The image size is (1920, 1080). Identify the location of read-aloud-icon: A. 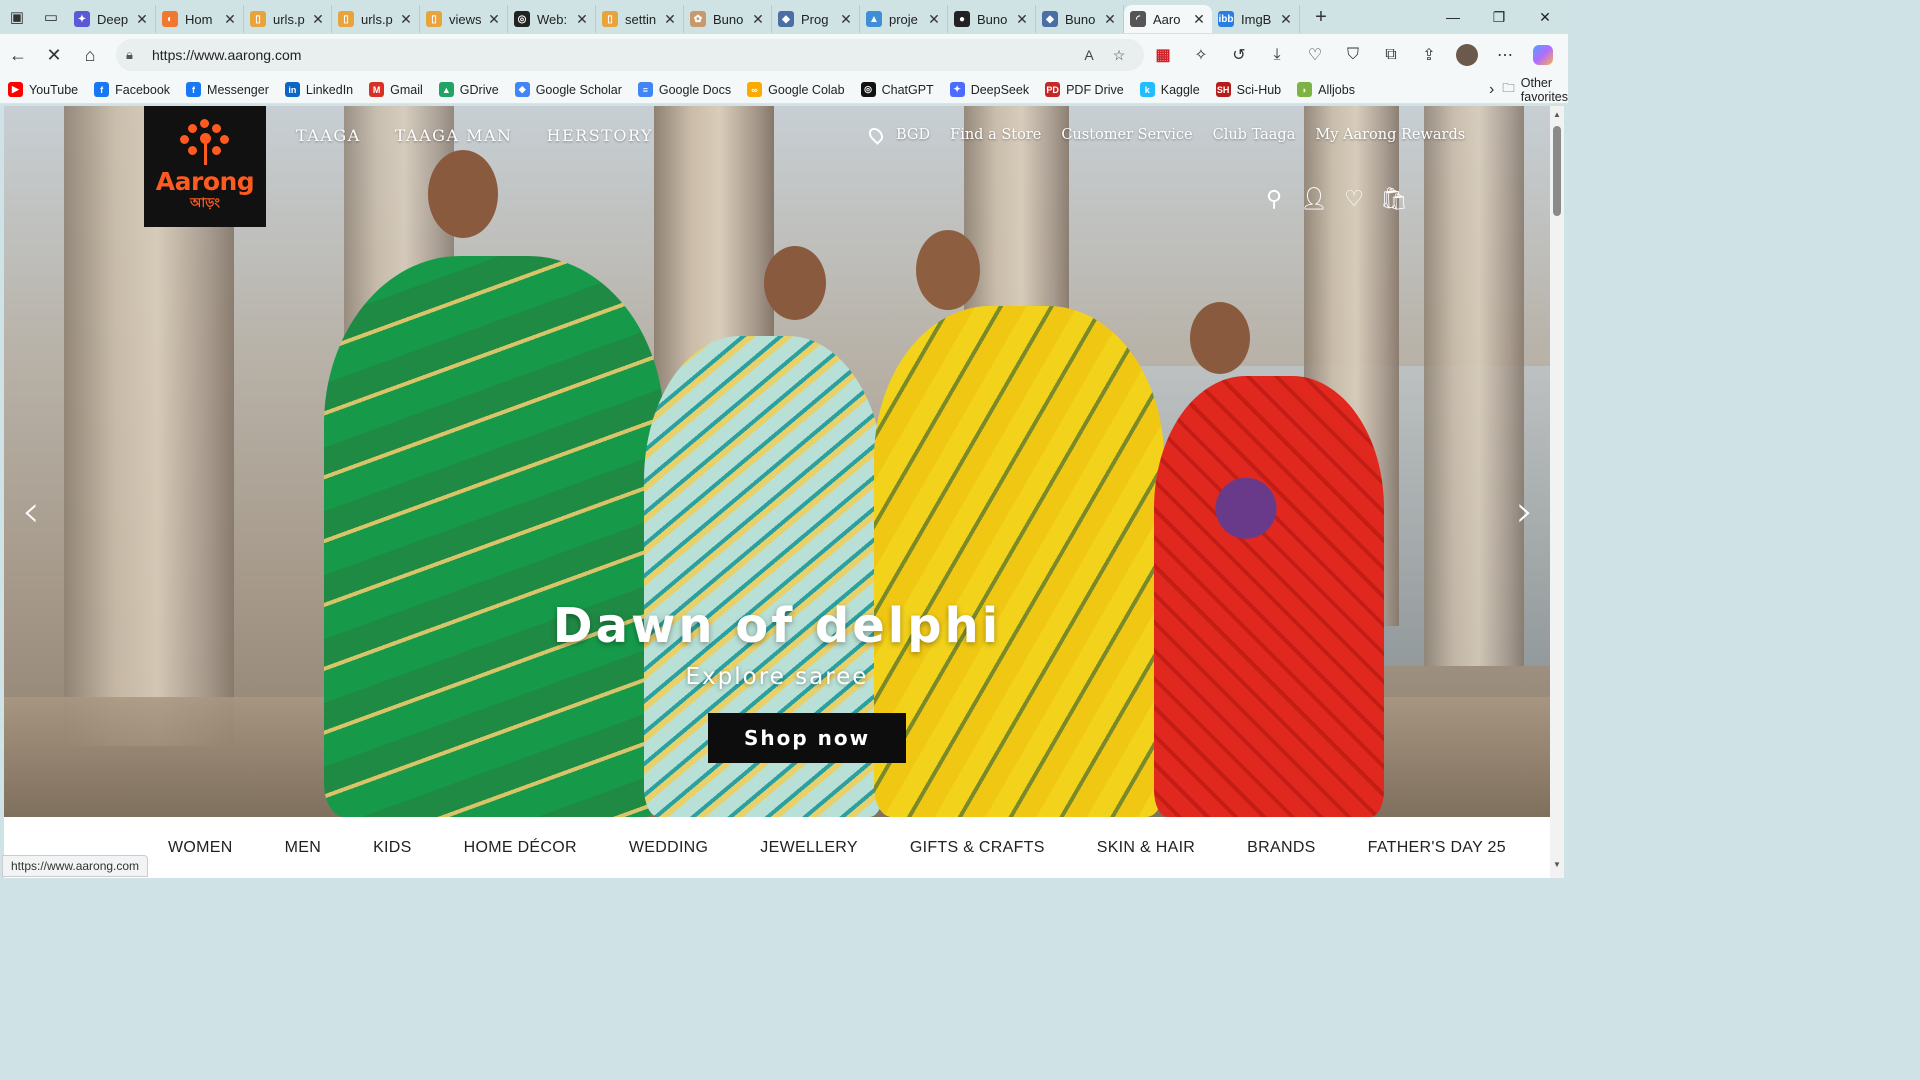
(1089, 55).